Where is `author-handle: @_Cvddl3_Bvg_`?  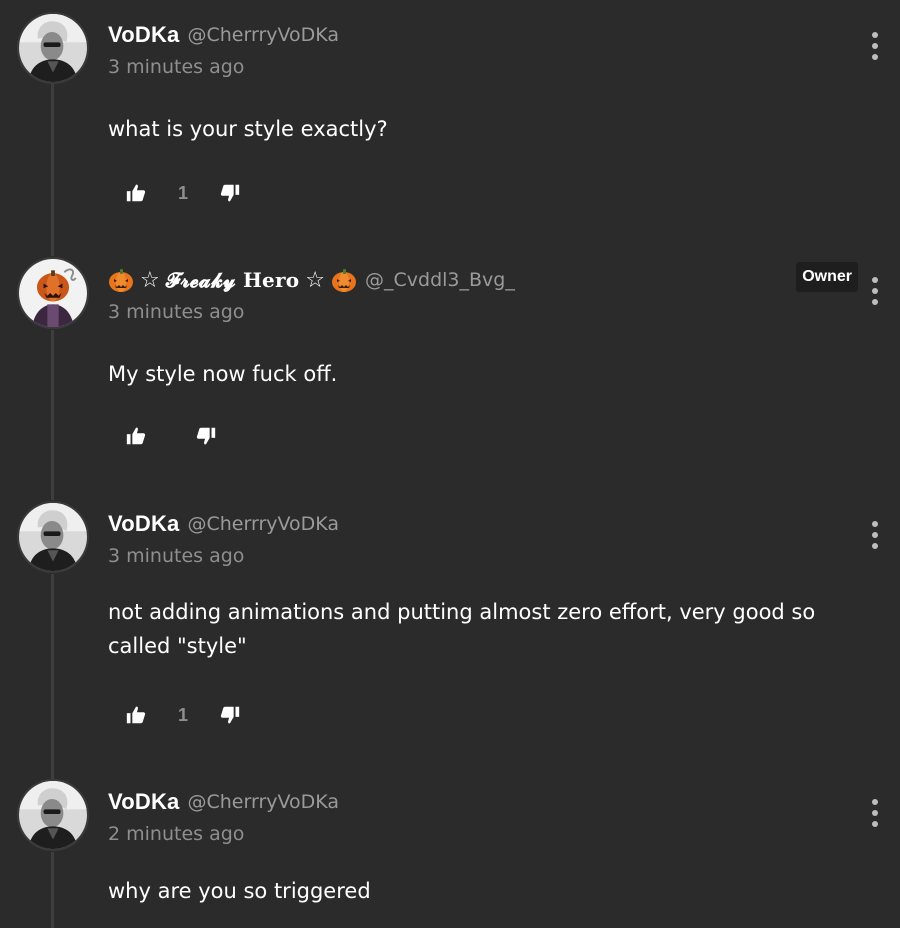 author-handle: @_Cvddl3_Bvg_ is located at coordinates (440, 280).